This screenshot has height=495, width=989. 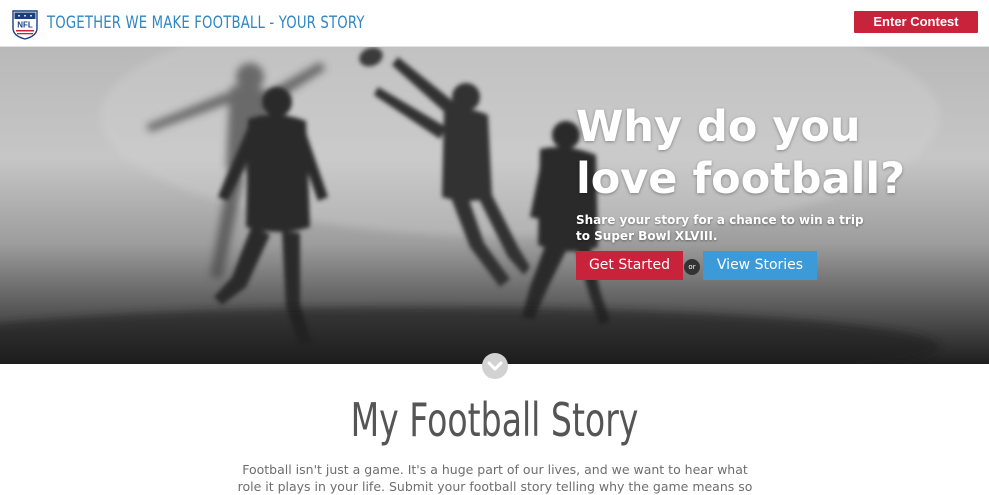 I want to click on chevron-down-icon, so click(x=495, y=366).